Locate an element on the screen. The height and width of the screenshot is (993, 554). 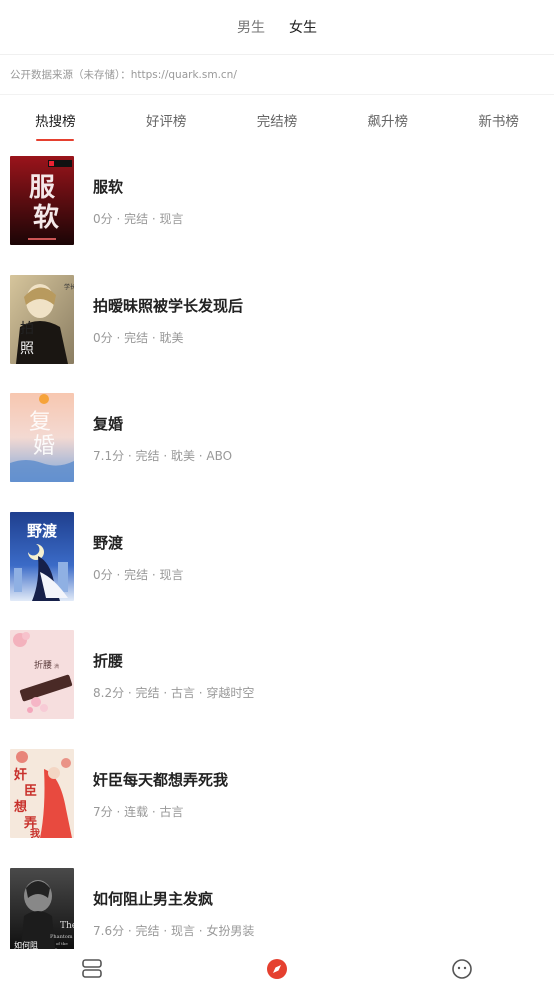
book-list-item: 野渡 野渡 0分 · 完结 · 现言 is located at coordinates (277, 559).